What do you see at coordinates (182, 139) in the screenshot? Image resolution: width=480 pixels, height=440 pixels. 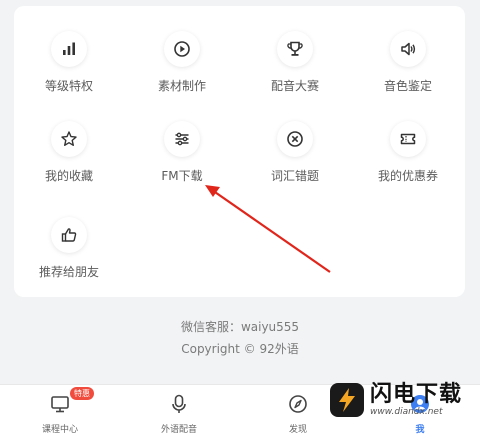 I see `sliders-icon` at bounding box center [182, 139].